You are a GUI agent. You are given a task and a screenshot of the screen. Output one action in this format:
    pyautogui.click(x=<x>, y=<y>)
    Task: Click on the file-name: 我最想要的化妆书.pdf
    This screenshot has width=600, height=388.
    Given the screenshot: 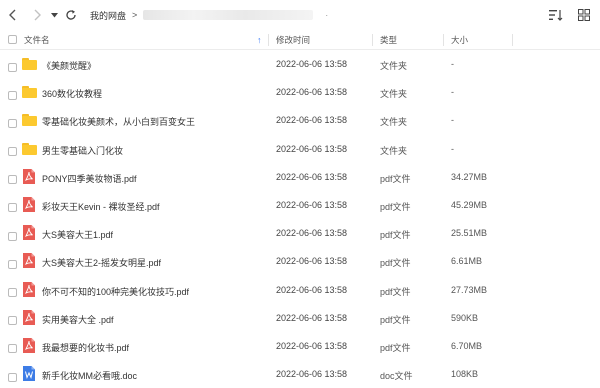 What is the action you would take?
    pyautogui.click(x=85, y=347)
    